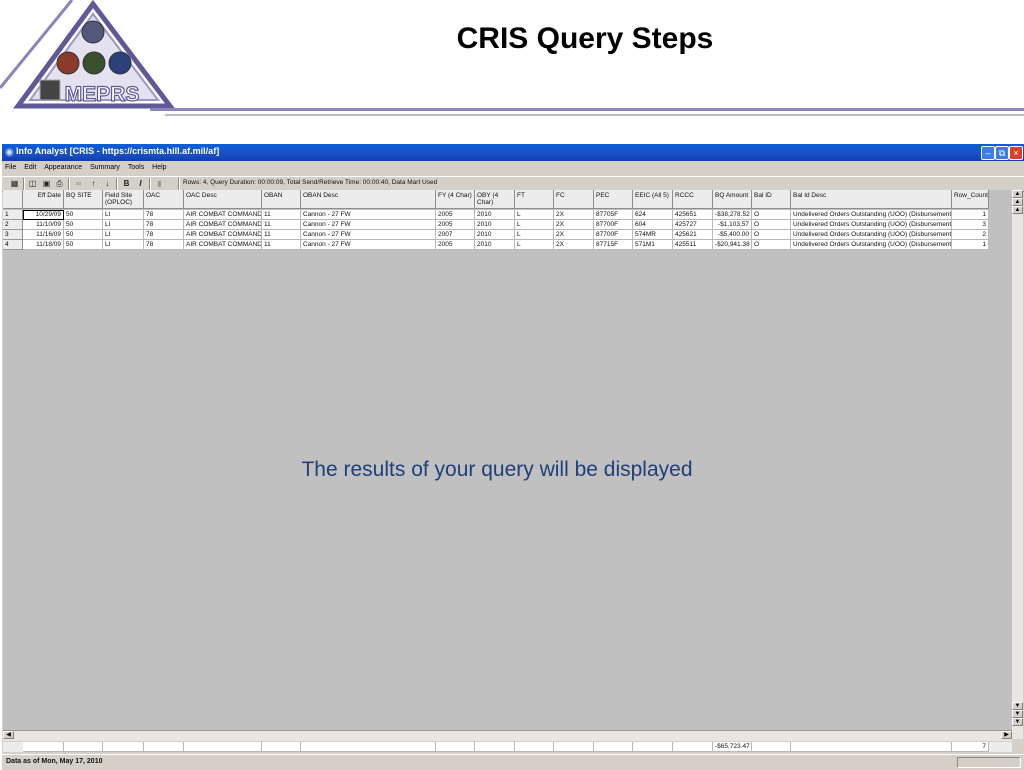 The height and width of the screenshot is (770, 1024). Describe the element at coordinates (970, 235) in the screenshot. I see `table-cell-row-count: 2` at that location.